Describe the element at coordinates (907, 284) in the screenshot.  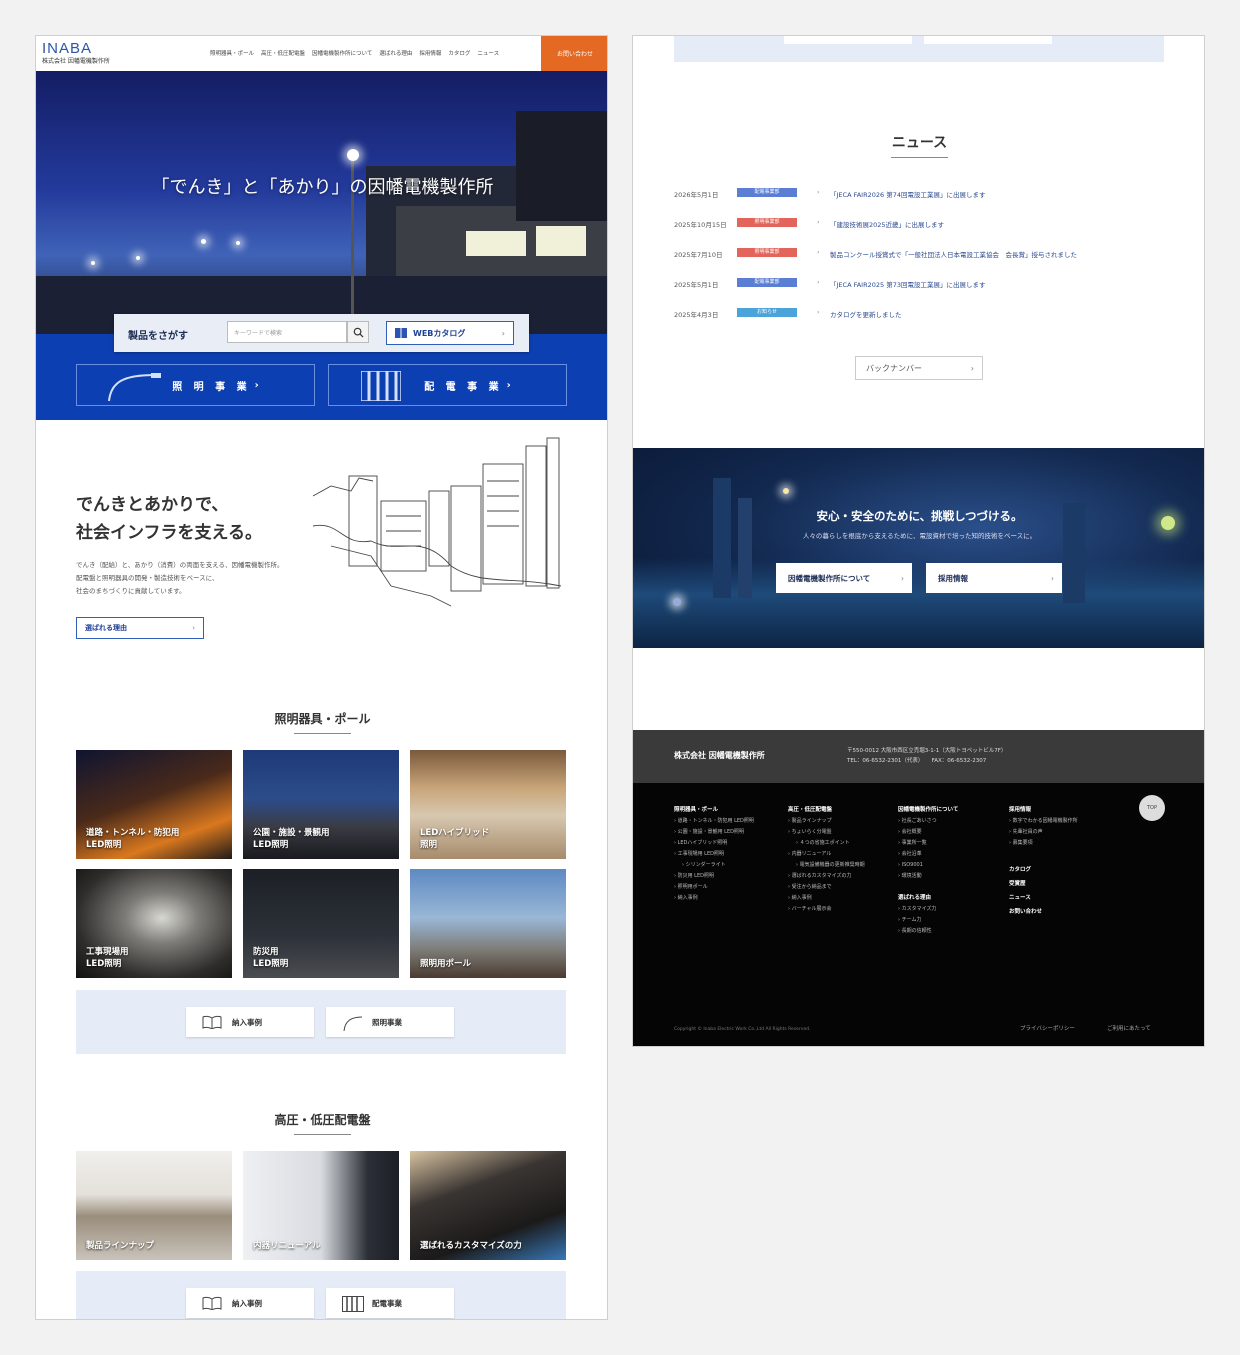
I see `news-headline: 「JECA FAIR2025 第73回電設工業展」に出展します` at that location.